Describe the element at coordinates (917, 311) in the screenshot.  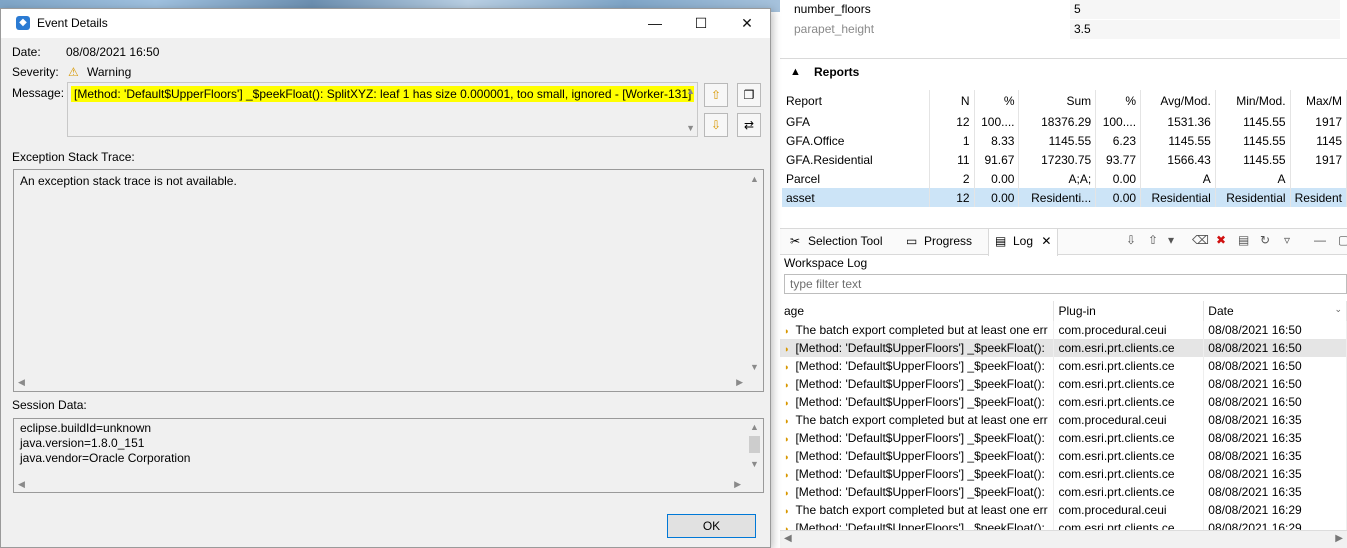
I see `column-header-message: age` at that location.